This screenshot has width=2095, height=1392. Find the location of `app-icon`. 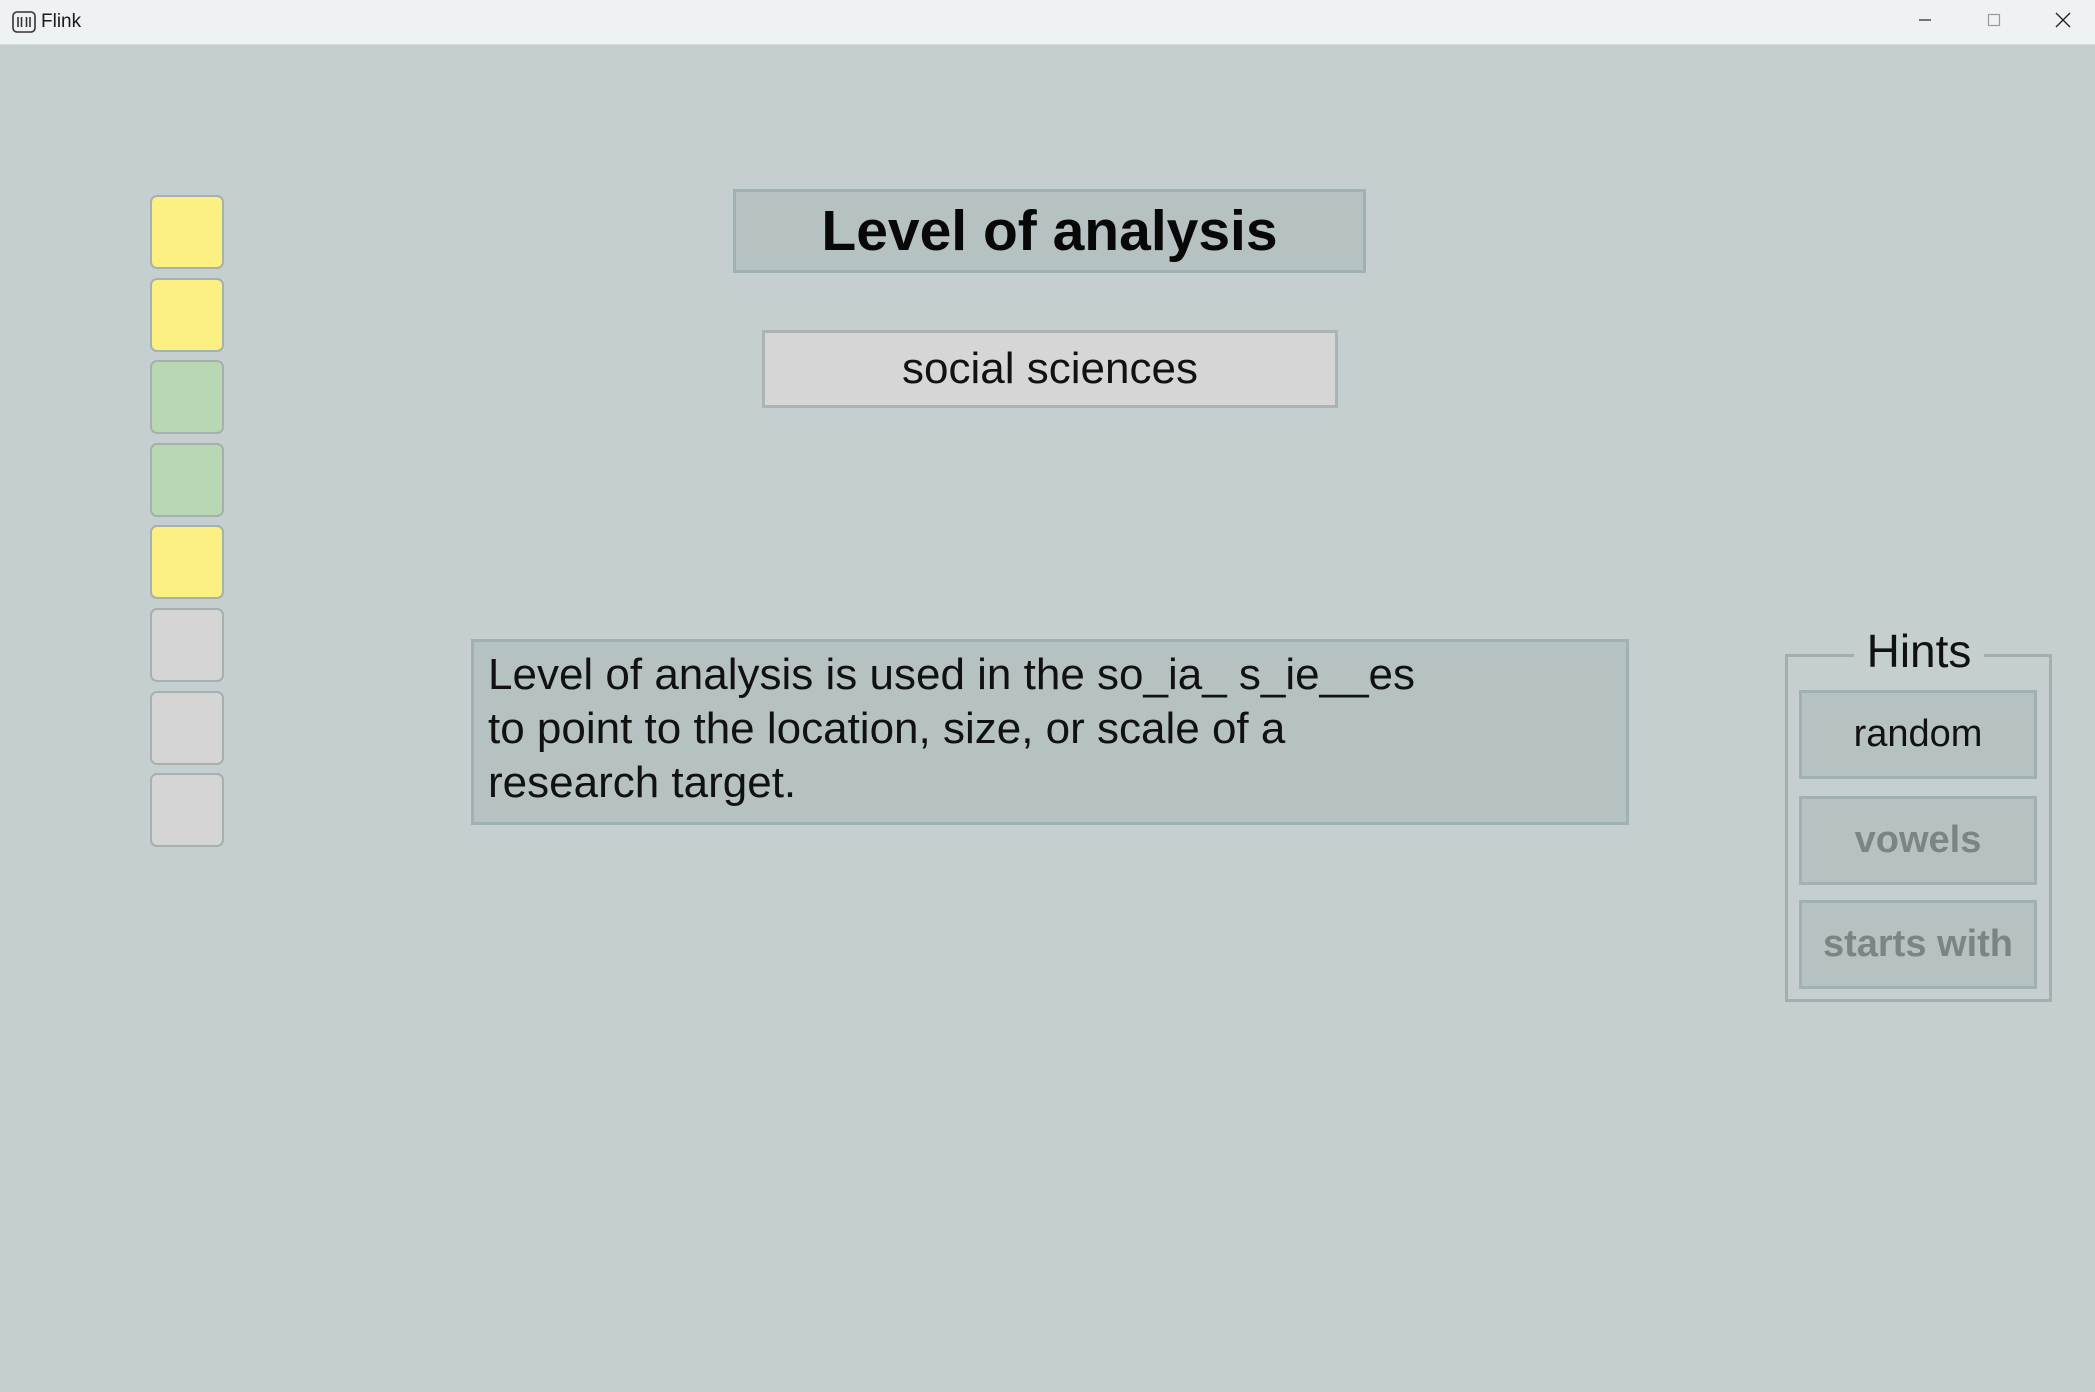

app-icon is located at coordinates (24, 22).